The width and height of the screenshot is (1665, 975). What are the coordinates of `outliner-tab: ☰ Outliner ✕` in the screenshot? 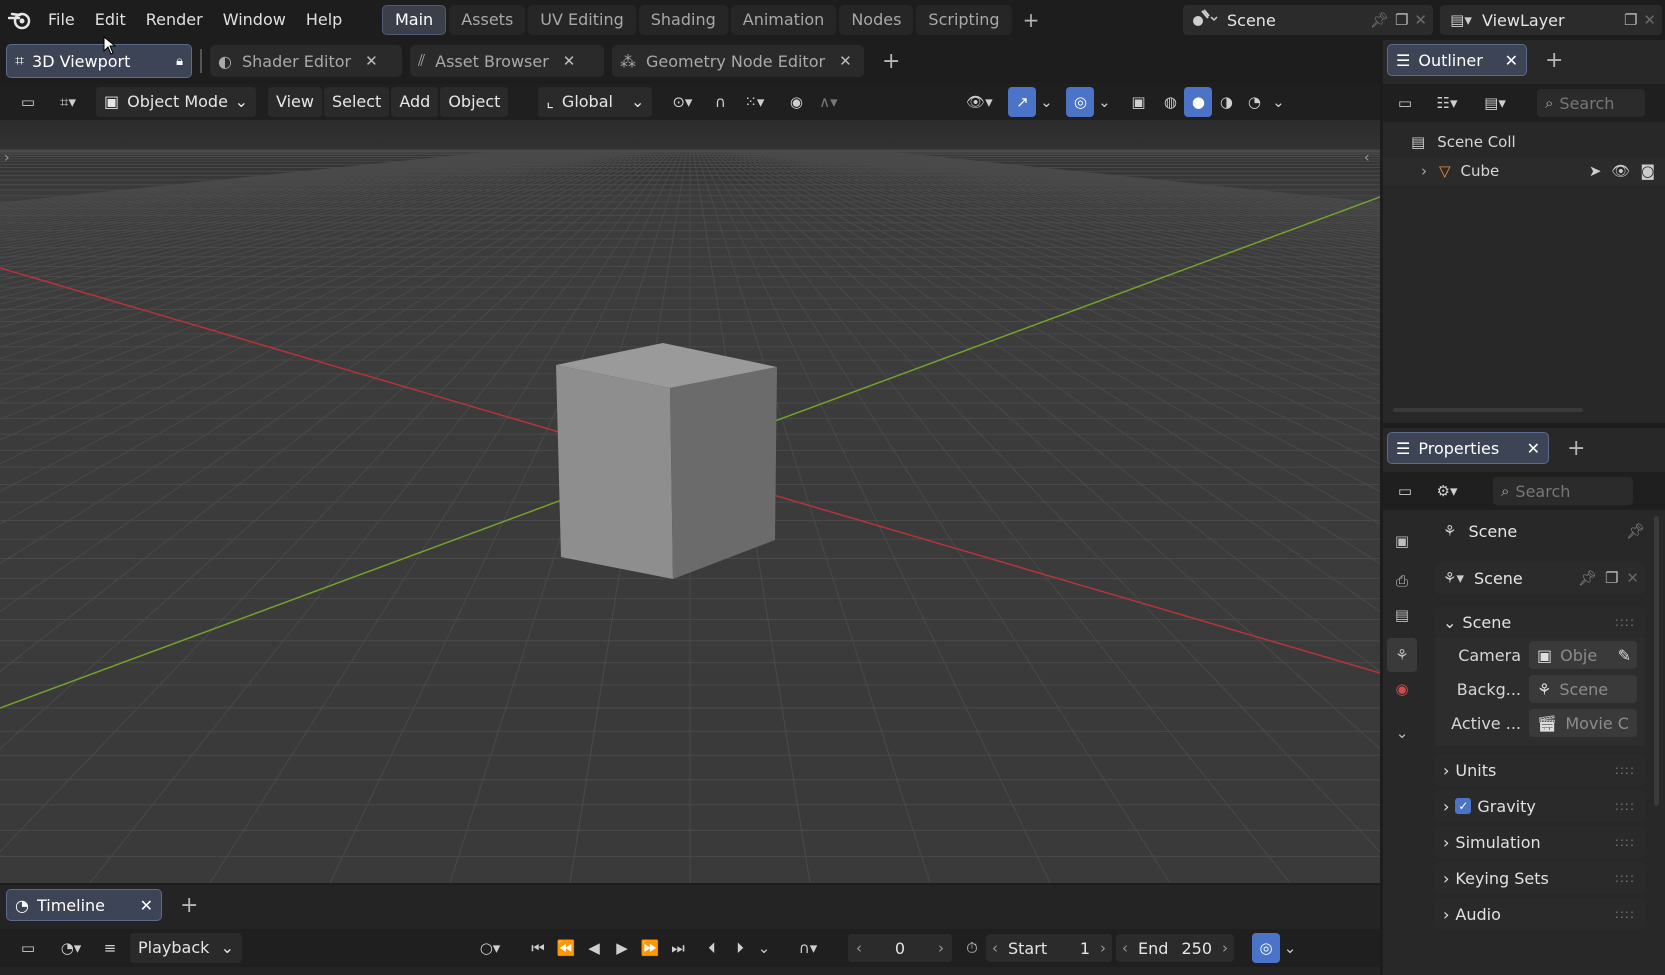 It's located at (1457, 60).